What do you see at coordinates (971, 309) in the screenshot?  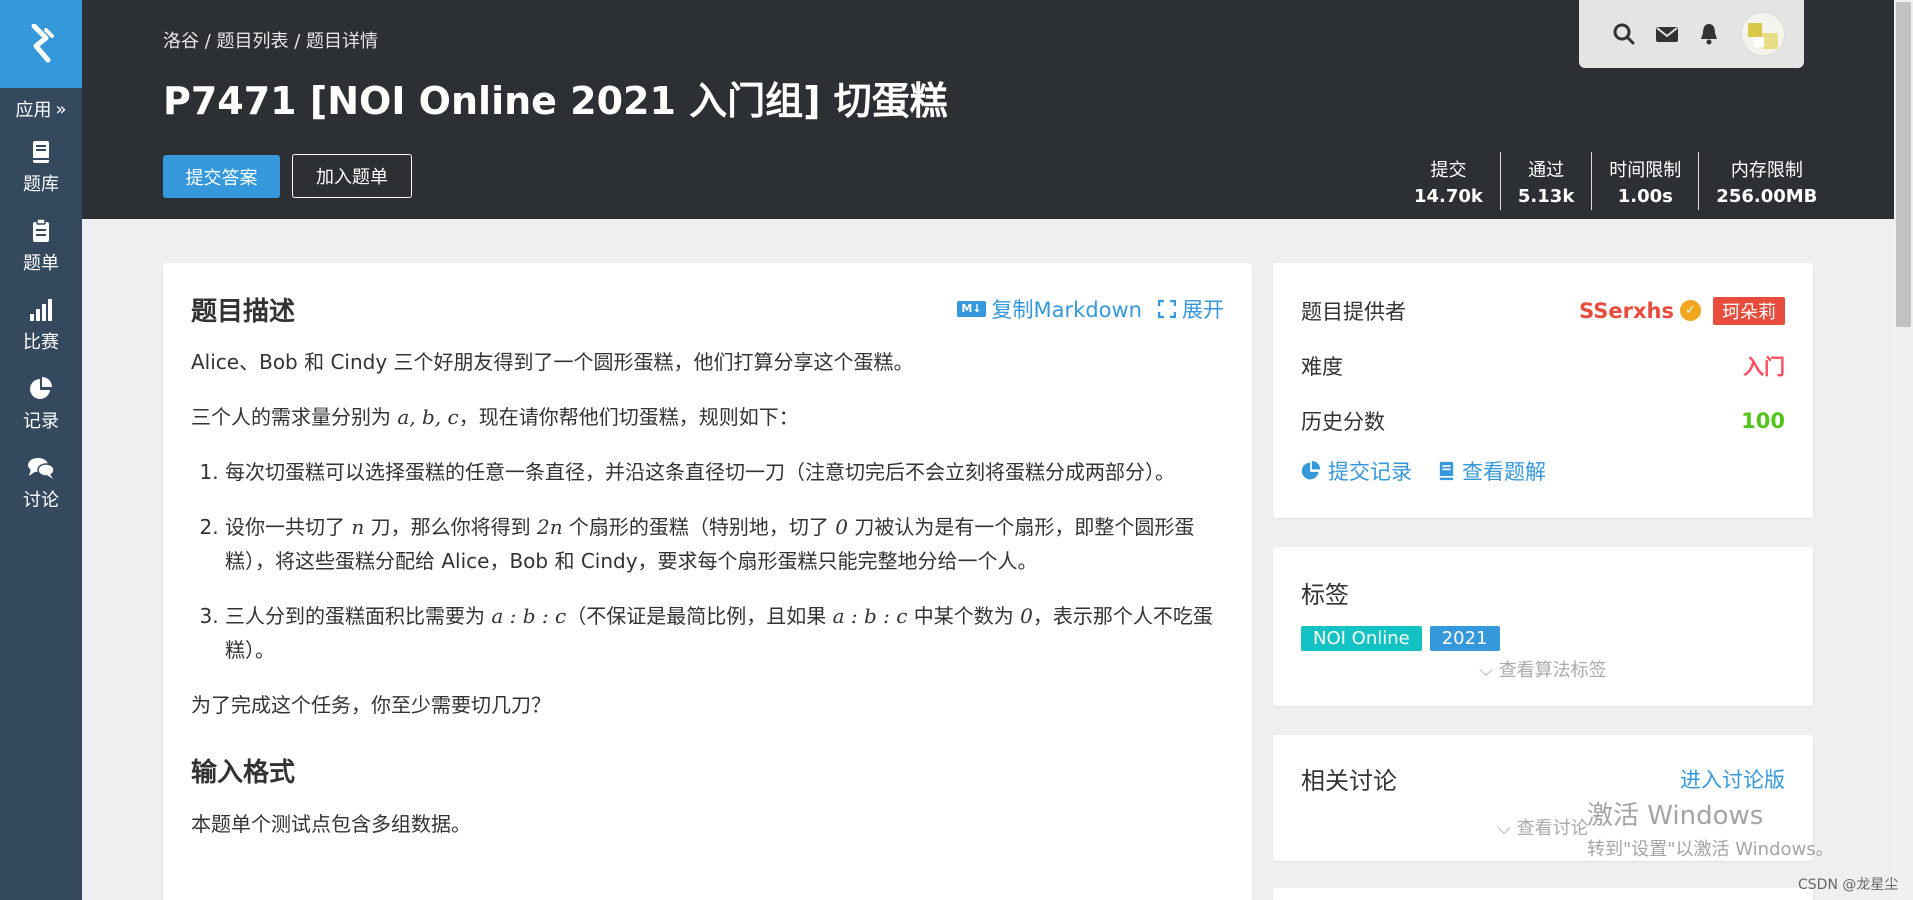 I see `markdown-icon: M↓` at bounding box center [971, 309].